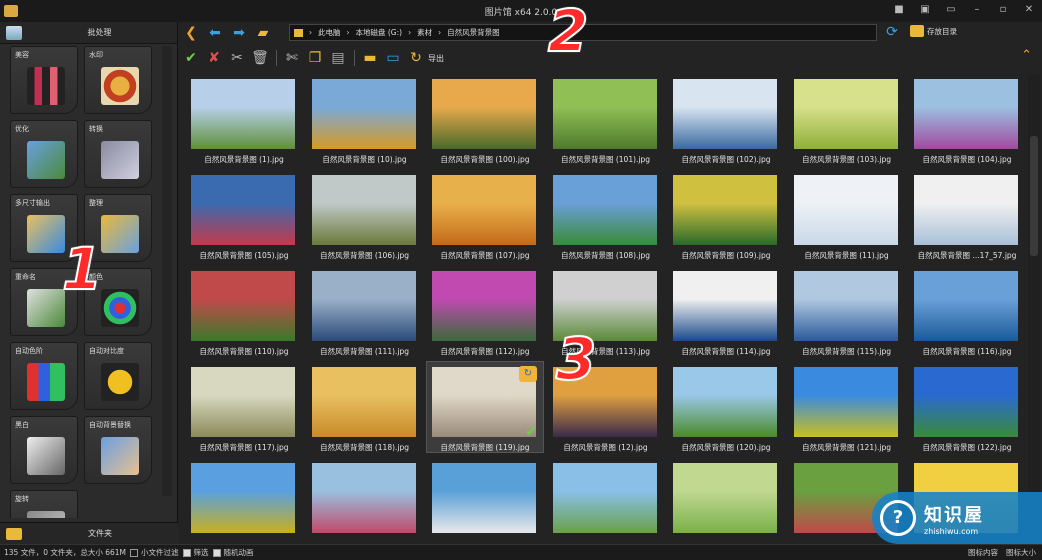  I want to click on batch-tool-1: 美容, so click(44, 80).